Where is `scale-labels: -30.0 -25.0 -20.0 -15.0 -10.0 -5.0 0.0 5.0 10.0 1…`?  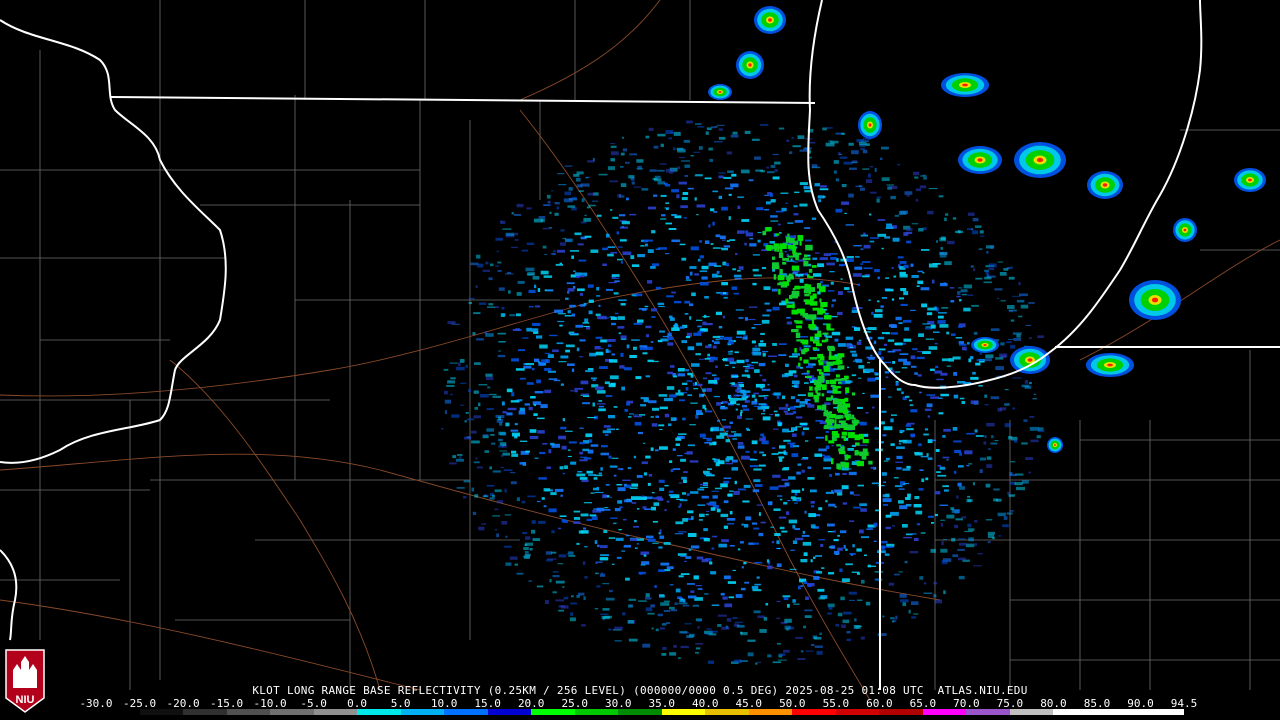 scale-labels: -30.0 -25.0 -20.0 -15.0 -10.0 -5.0 0.0 5.0 10.0 1… is located at coordinates (638, 703).